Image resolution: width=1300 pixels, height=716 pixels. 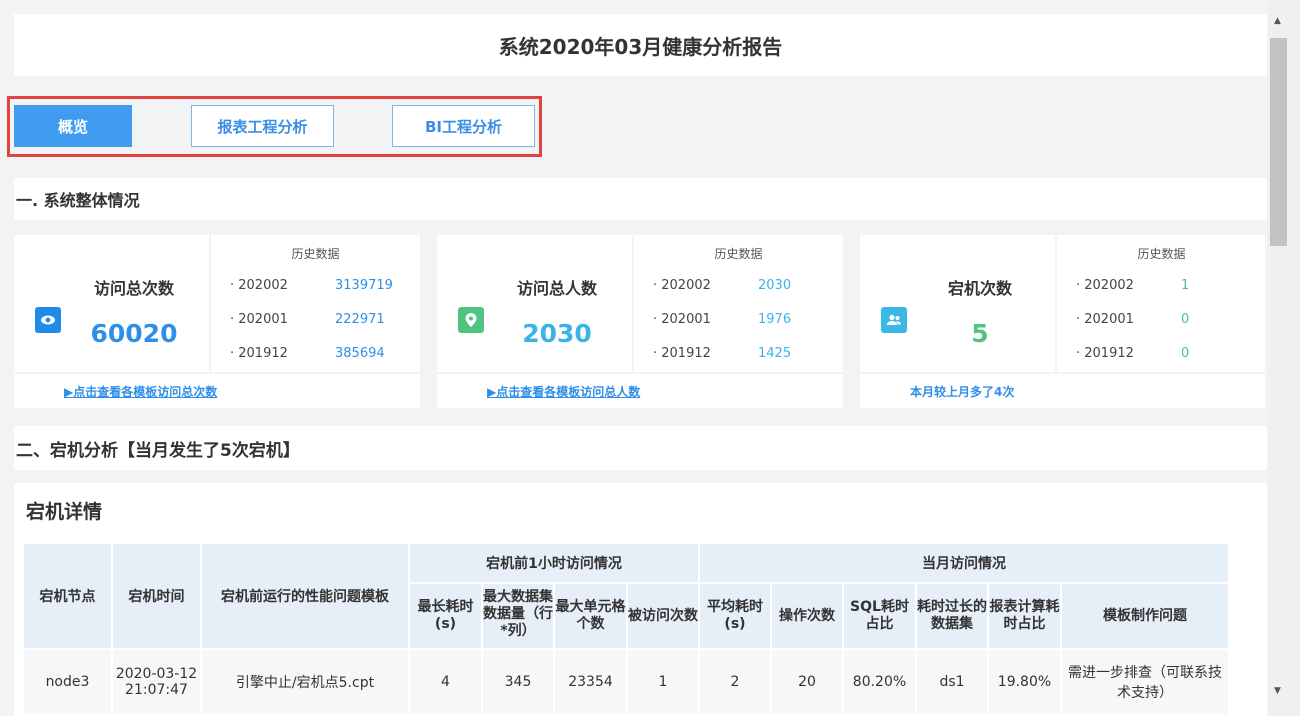 I want to click on cell-template: 引擎中止/宕机点5.cpt, so click(x=305, y=682).